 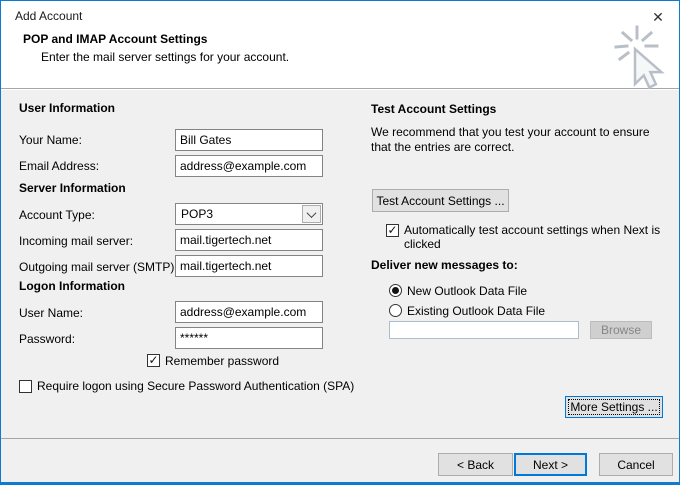 I want to click on remember-password-checkbox: ✓, so click(x=153, y=360).